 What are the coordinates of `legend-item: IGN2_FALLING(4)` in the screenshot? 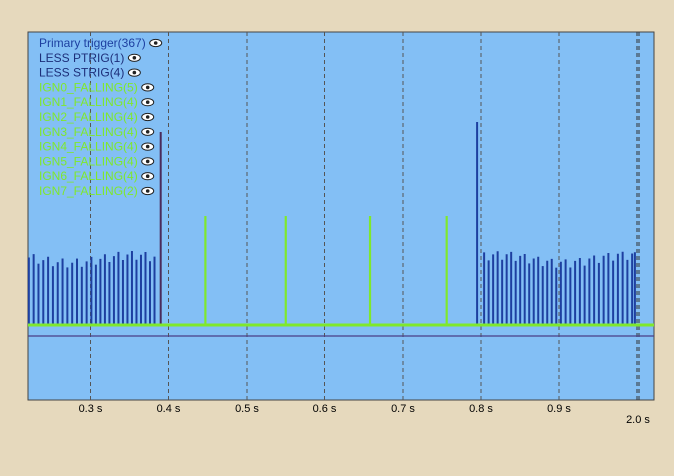 It's located at (97, 117).